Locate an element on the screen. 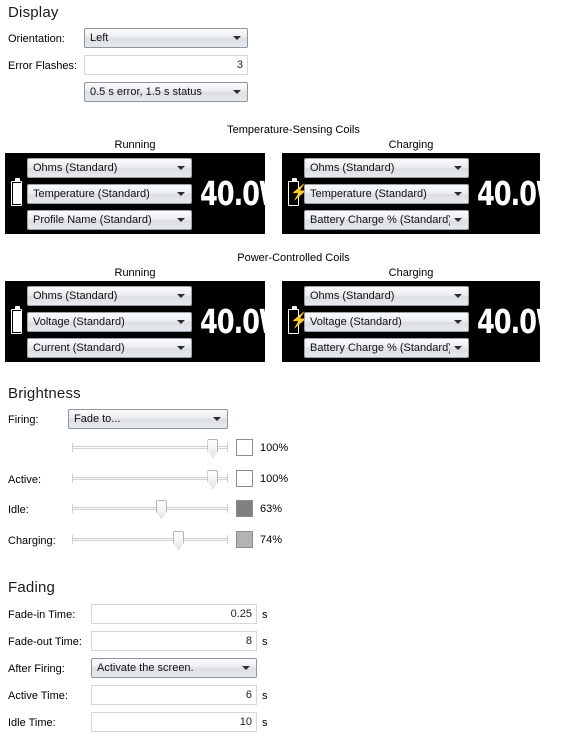 Image resolution: width=587 pixels, height=743 pixels. orientation-select-value: Left is located at coordinates (99, 38).